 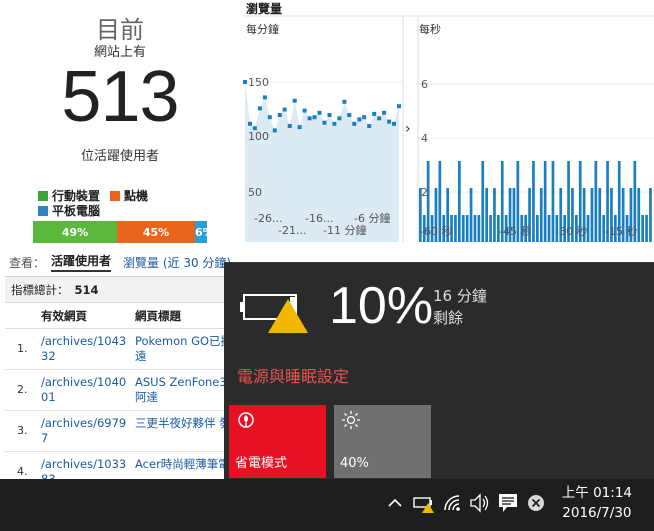 I want to click on system-clock: 上午 01:14 2016/7/30, so click(x=597, y=503).